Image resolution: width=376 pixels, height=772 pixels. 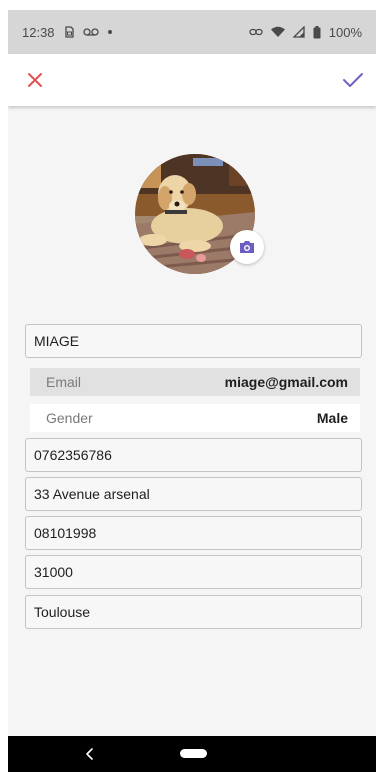 I want to click on dot-icon, so click(x=110, y=32).